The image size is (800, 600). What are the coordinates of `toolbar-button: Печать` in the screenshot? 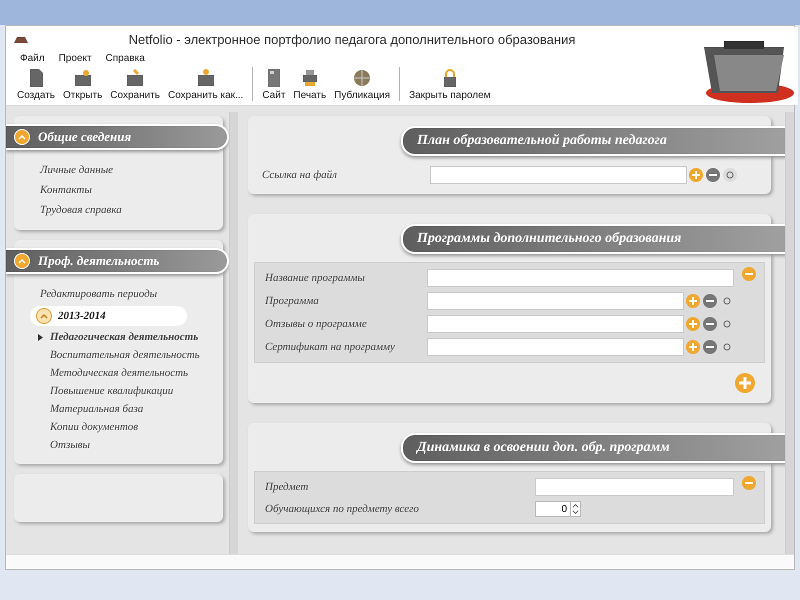 It's located at (310, 84).